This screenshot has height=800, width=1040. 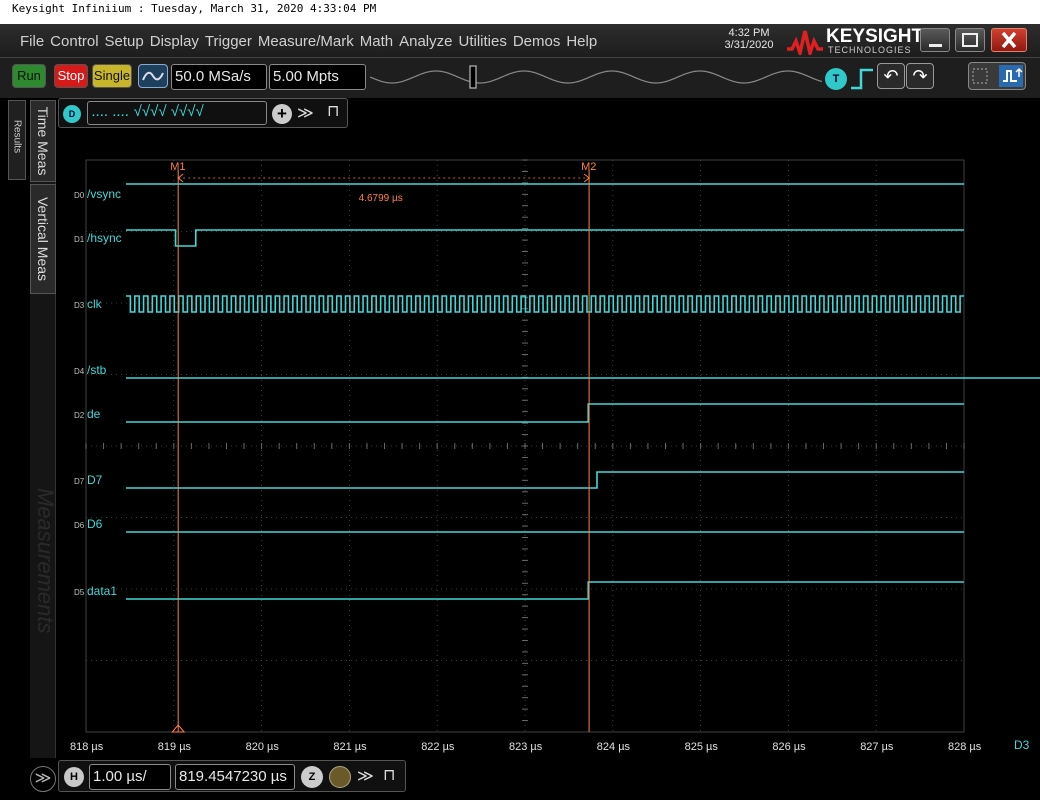 What do you see at coordinates (365, 776) in the screenshot?
I see `horizontal-expand-button: ≫` at bounding box center [365, 776].